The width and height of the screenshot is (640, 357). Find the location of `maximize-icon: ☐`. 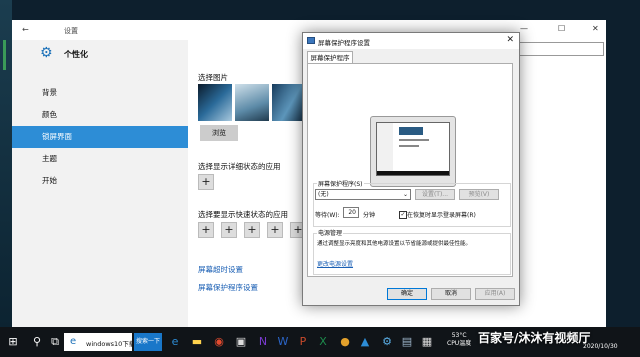

maximize-icon: ☐ is located at coordinates (561, 28).